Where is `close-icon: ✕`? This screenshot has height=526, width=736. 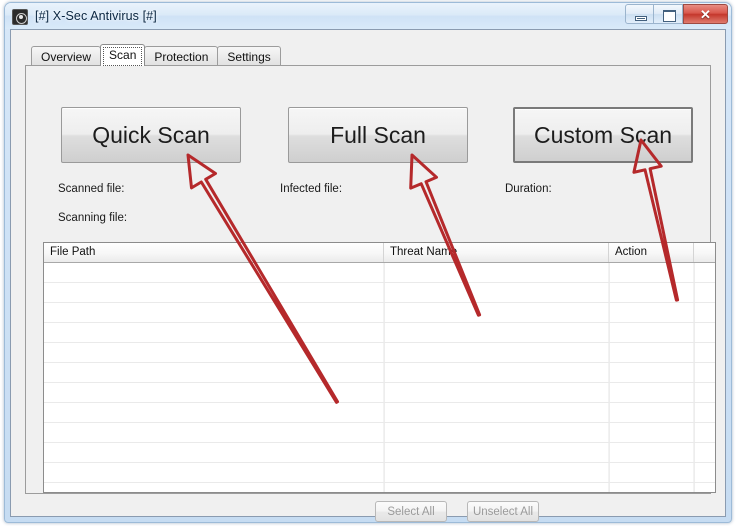
close-icon: ✕ is located at coordinates (705, 14).